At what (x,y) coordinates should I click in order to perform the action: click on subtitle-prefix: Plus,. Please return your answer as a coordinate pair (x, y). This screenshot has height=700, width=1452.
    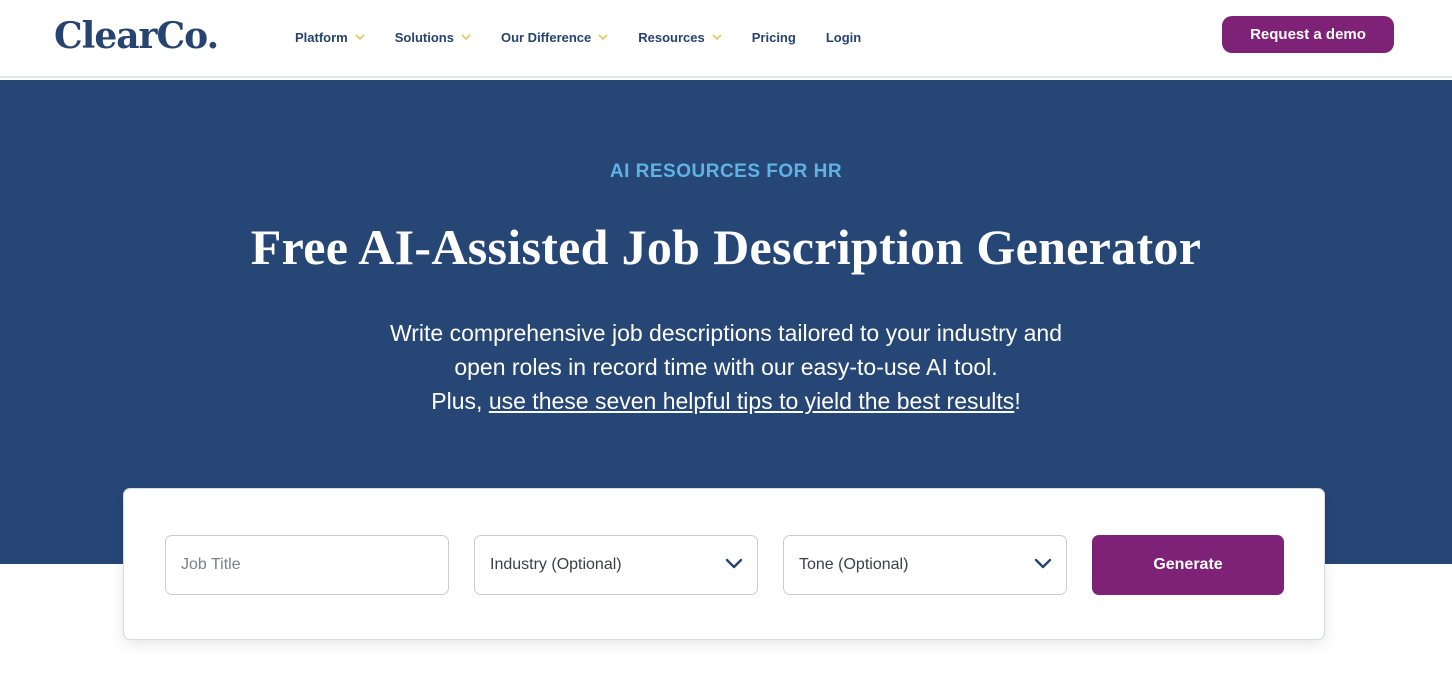
    Looking at the image, I should click on (460, 401).